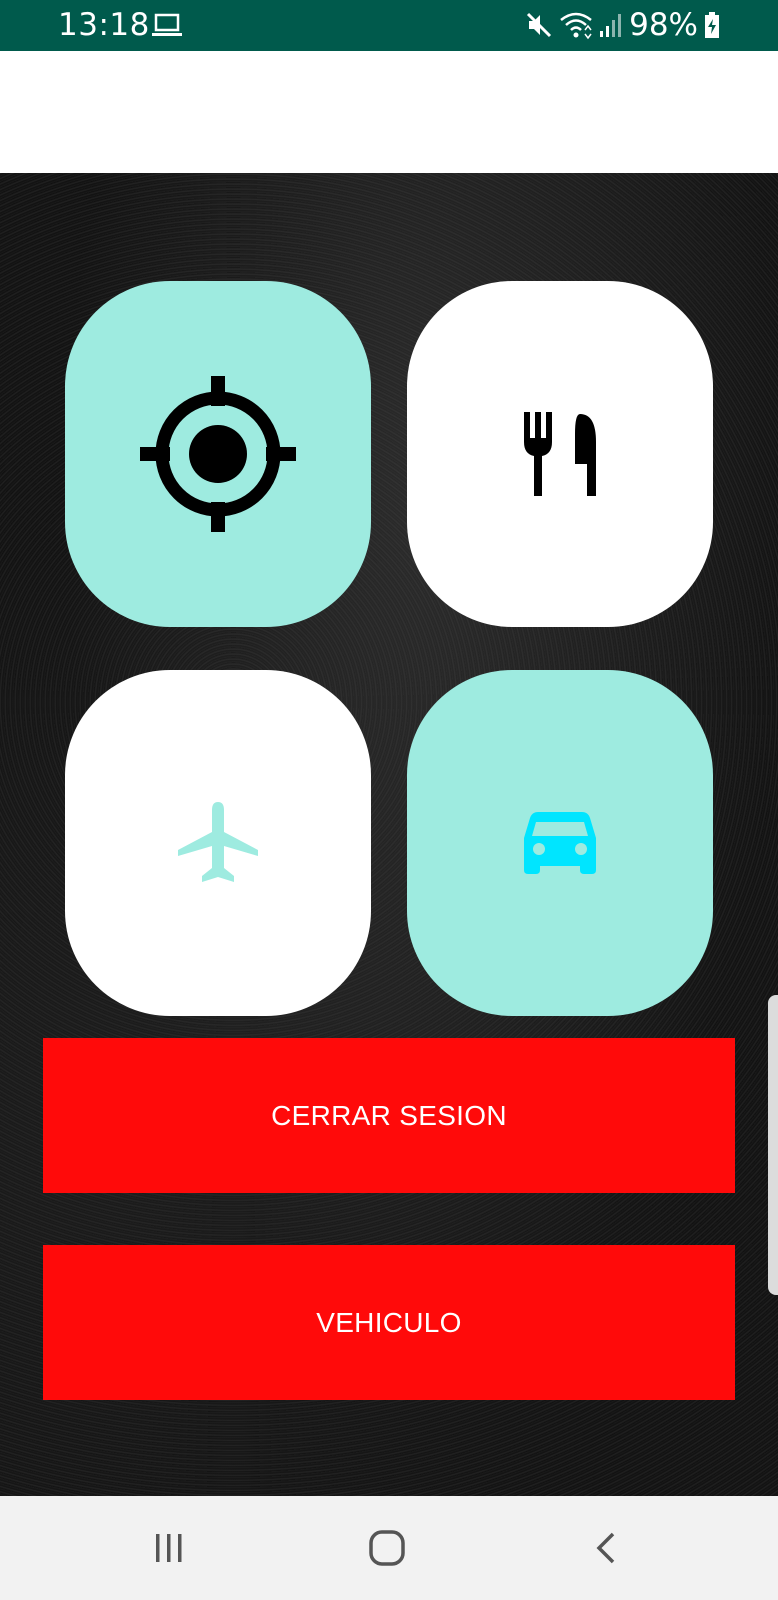 The width and height of the screenshot is (778, 1600). What do you see at coordinates (576, 26) in the screenshot?
I see `wifi-icon` at bounding box center [576, 26].